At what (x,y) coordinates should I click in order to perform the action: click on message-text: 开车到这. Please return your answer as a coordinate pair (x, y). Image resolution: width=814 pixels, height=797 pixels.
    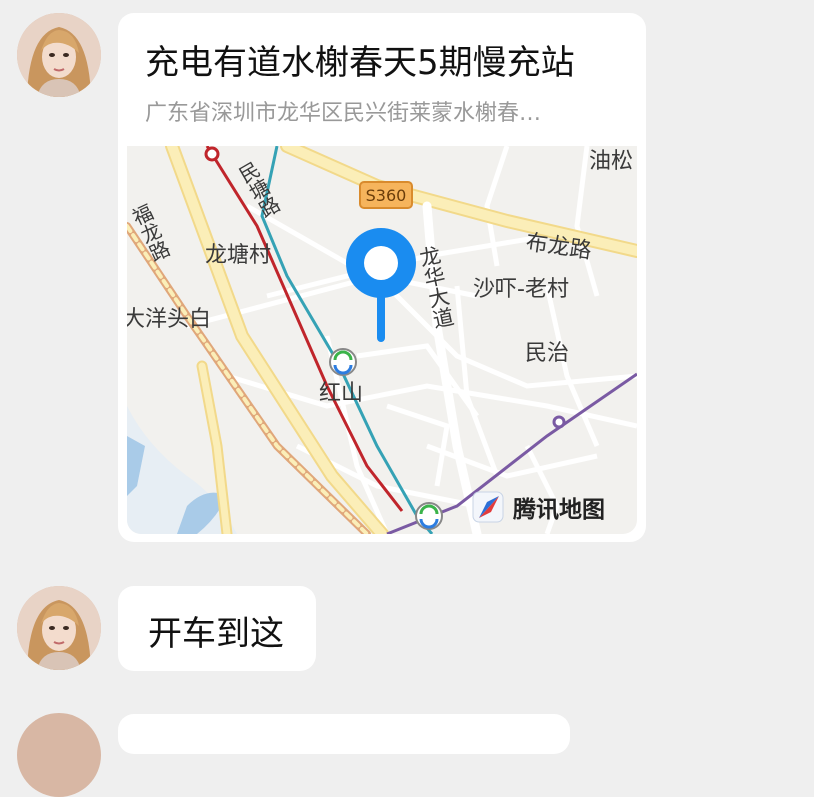
    Looking at the image, I should click on (216, 634).